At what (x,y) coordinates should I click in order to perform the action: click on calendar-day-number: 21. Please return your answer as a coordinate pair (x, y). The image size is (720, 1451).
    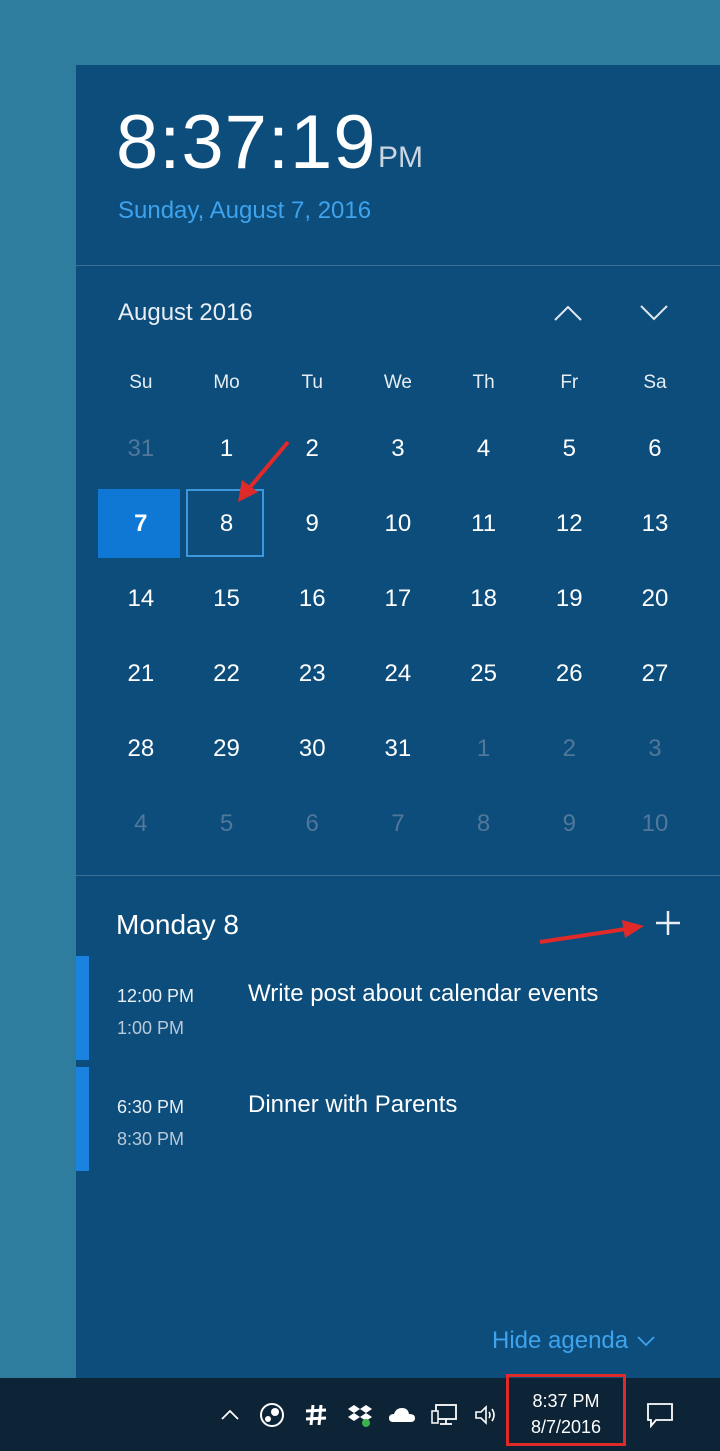
    Looking at the image, I should click on (141, 673).